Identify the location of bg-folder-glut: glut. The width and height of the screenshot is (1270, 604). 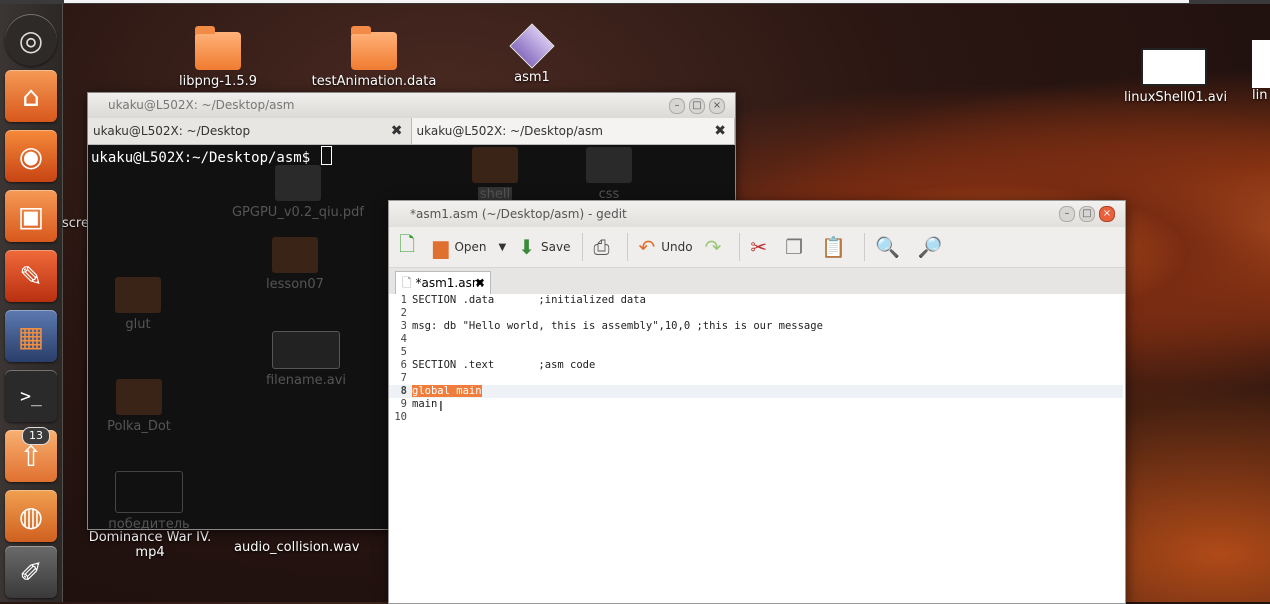
(138, 304).